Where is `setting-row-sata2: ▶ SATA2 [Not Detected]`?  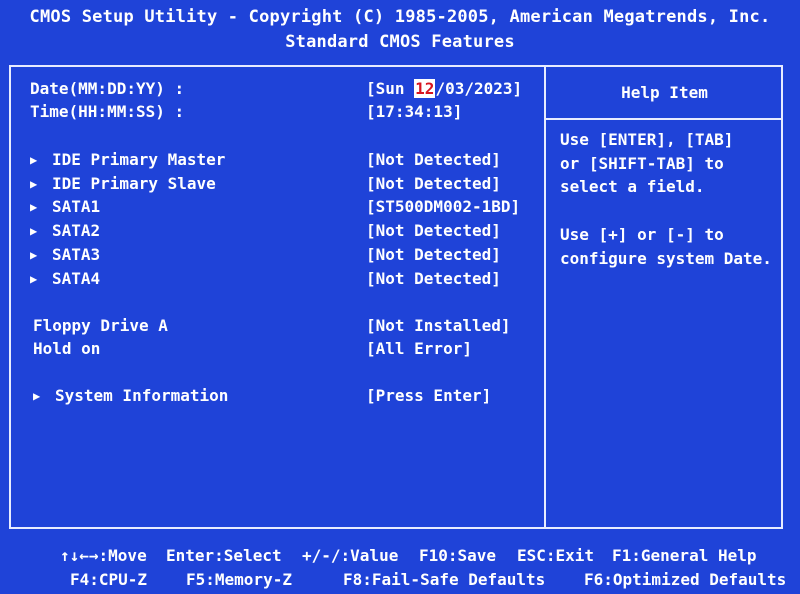
setting-row-sata2: ▶ SATA2 [Not Detected] is located at coordinates (272, 232).